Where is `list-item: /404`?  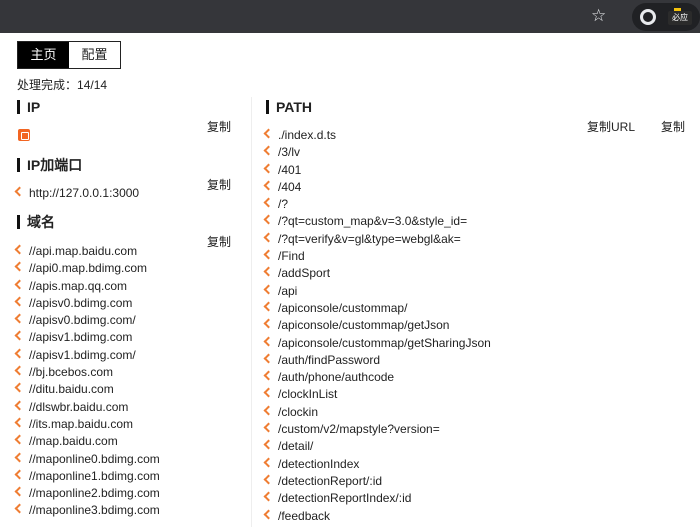
list-item: /404 is located at coordinates (376, 187).